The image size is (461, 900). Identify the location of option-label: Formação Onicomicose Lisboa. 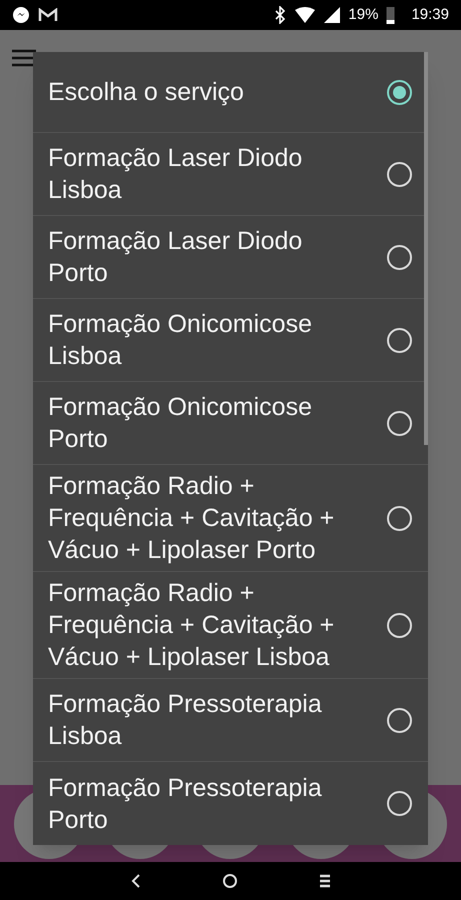
(180, 340).